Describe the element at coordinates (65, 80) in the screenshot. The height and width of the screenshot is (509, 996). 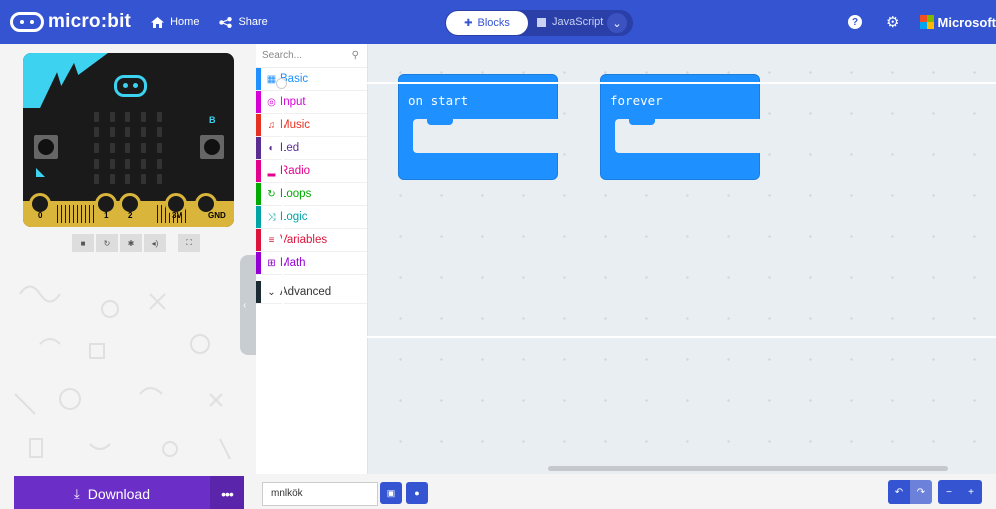
I see `board-decoration` at that location.